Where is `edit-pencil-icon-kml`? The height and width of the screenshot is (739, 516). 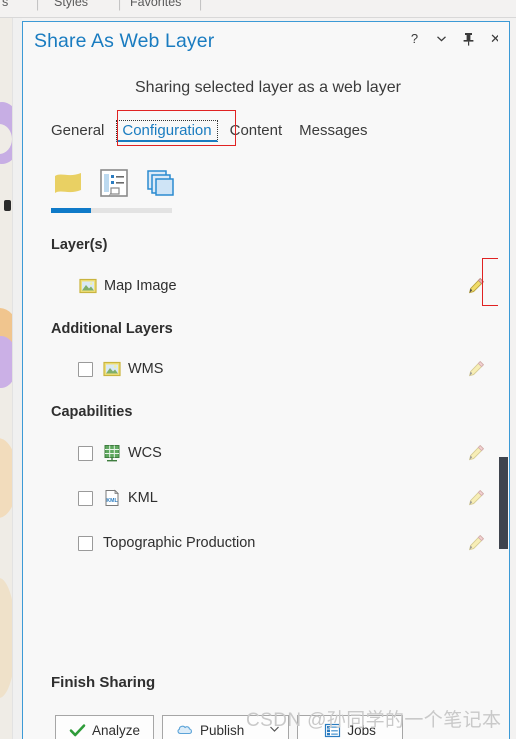 edit-pencil-icon-kml is located at coordinates (476, 498).